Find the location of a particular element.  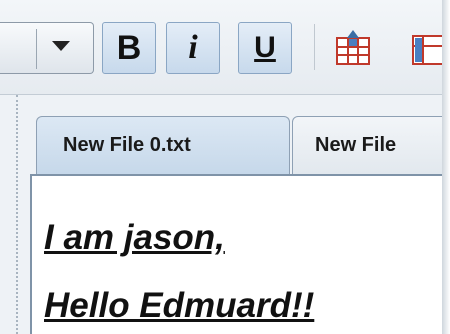

tab-label: New File is located at coordinates (356, 145).